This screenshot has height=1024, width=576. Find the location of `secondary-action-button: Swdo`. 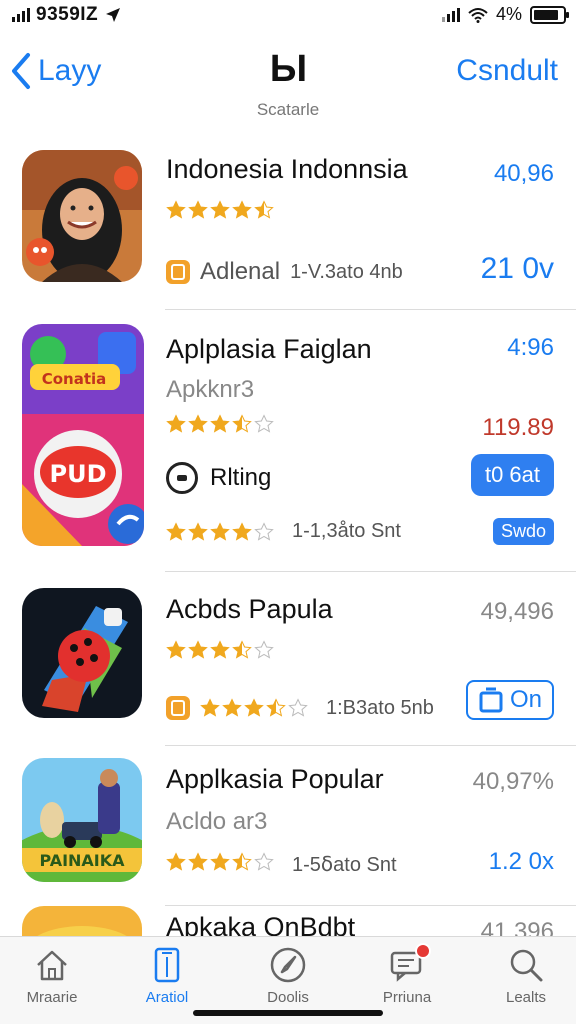

secondary-action-button: Swdo is located at coordinates (523, 531).